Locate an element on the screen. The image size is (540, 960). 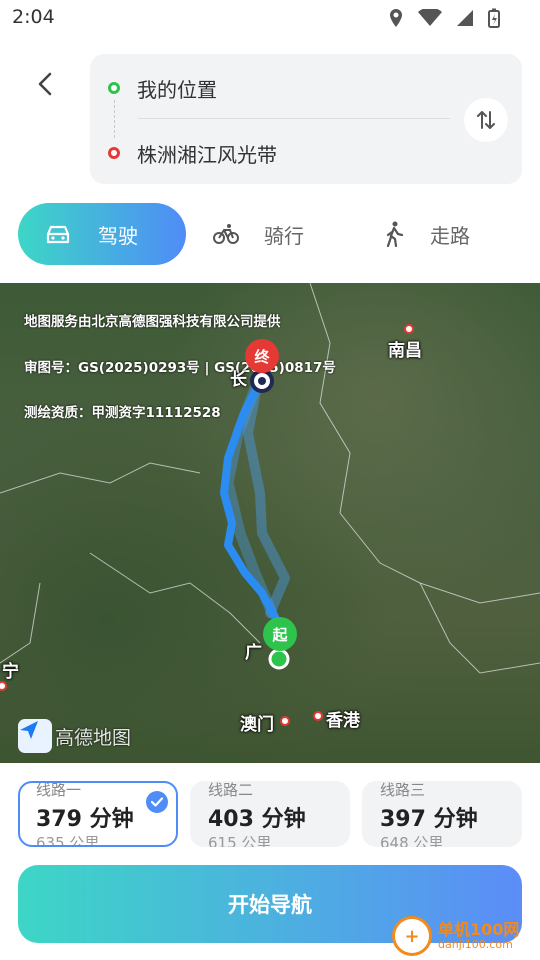
route-option-name: 线路二 is located at coordinates (231, 790).